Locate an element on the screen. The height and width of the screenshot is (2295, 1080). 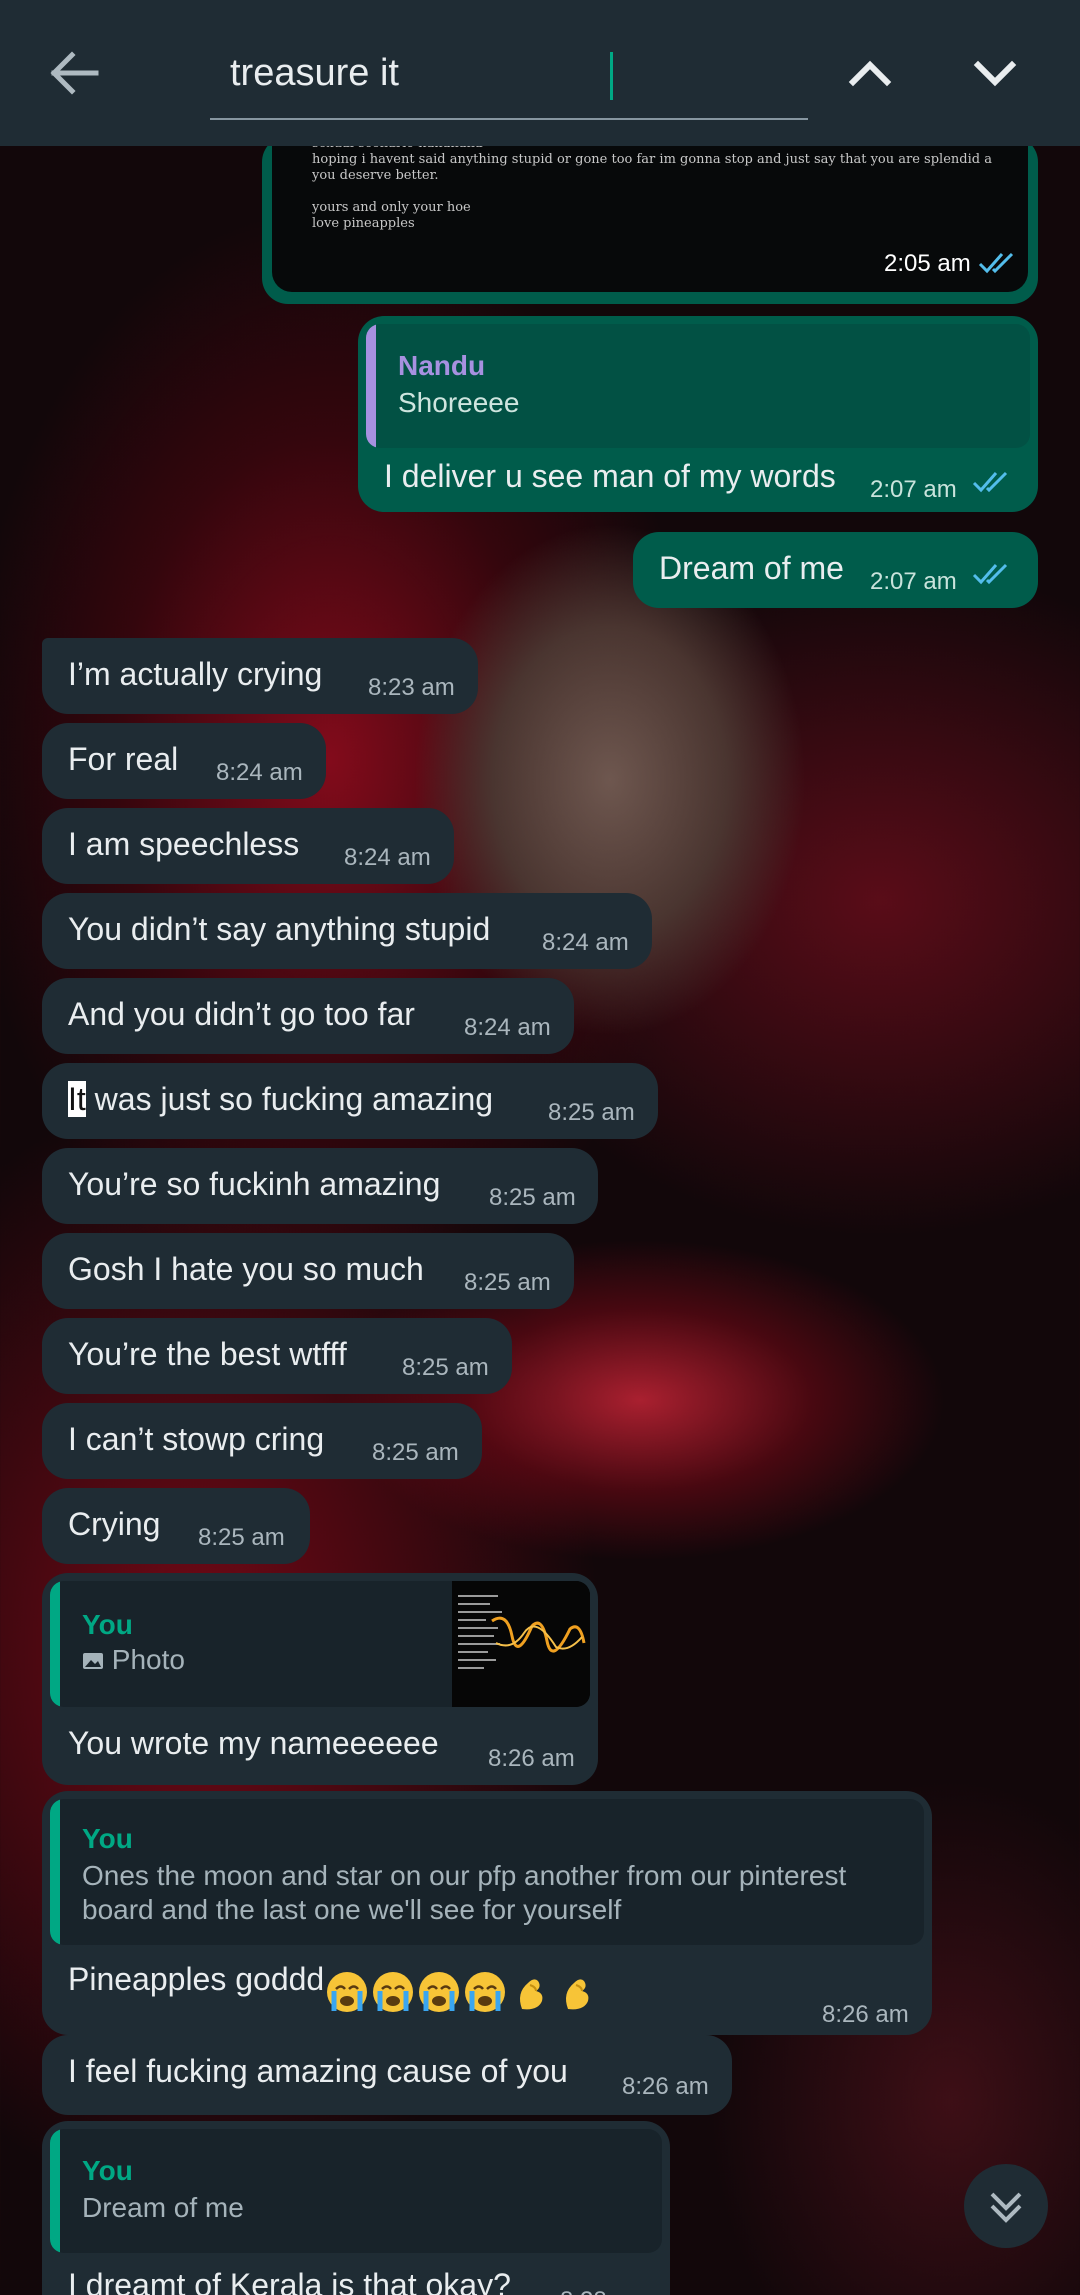
message-outgoing: Dream of me 2:07 am is located at coordinates (835, 570).